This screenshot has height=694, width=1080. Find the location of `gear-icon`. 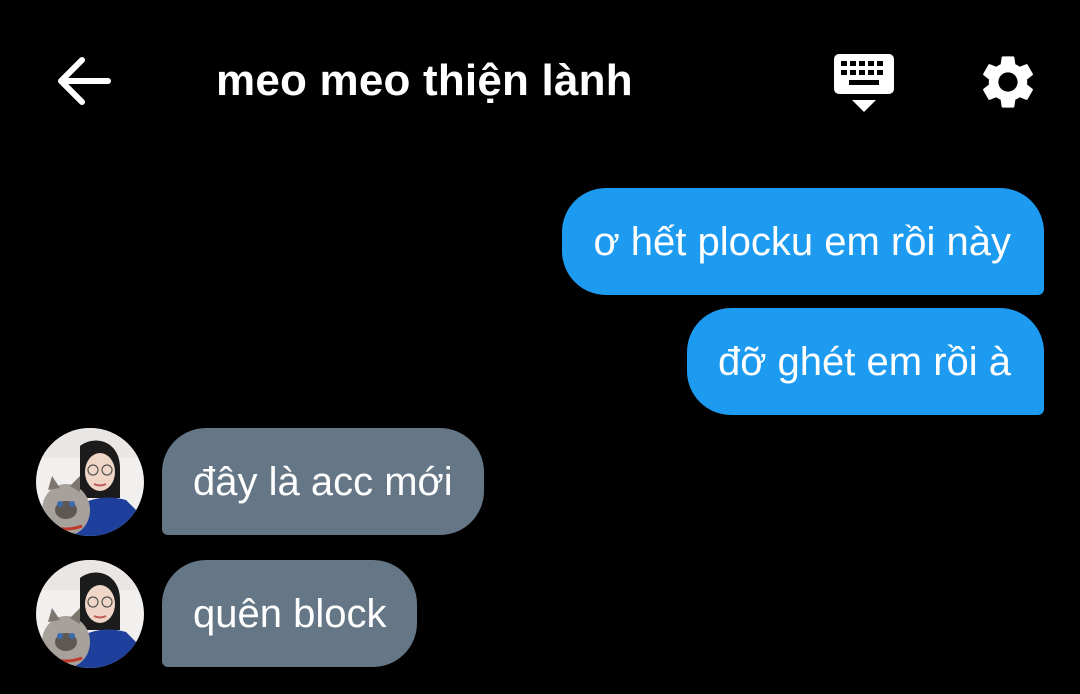

gear-icon is located at coordinates (1008, 82).